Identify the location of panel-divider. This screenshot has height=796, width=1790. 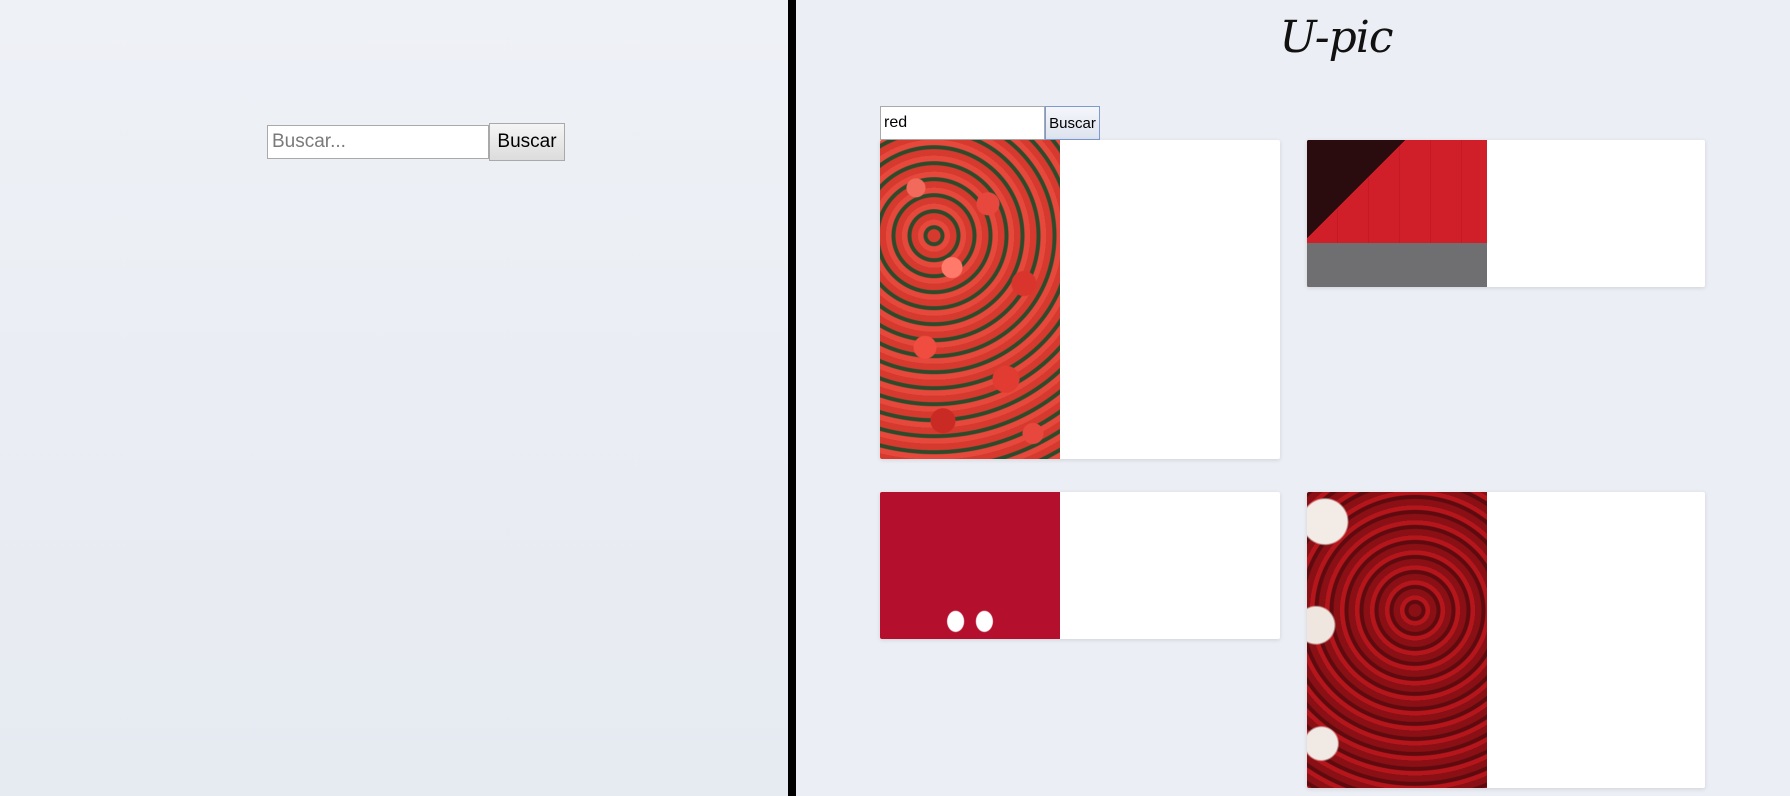
(792, 398).